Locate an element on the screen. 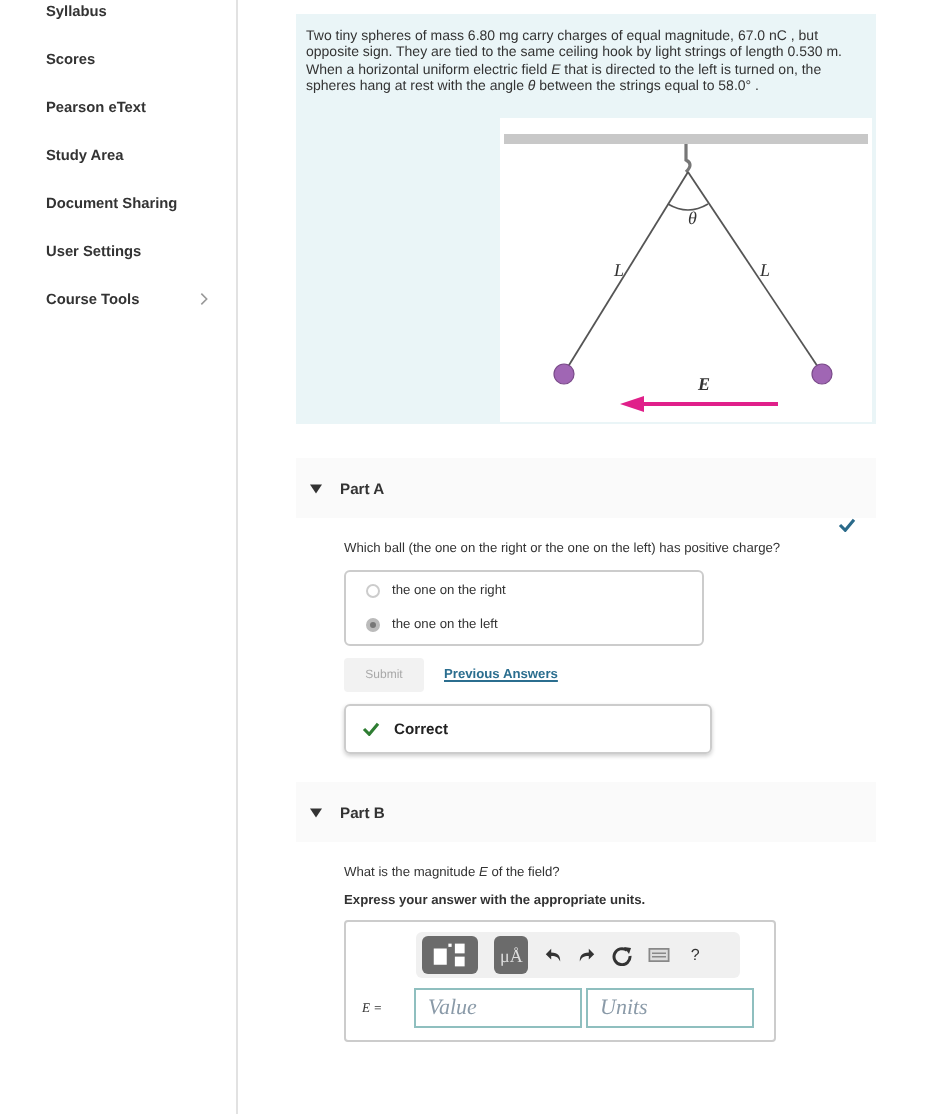 The height and width of the screenshot is (1114, 948). template-button is located at coordinates (450, 955).